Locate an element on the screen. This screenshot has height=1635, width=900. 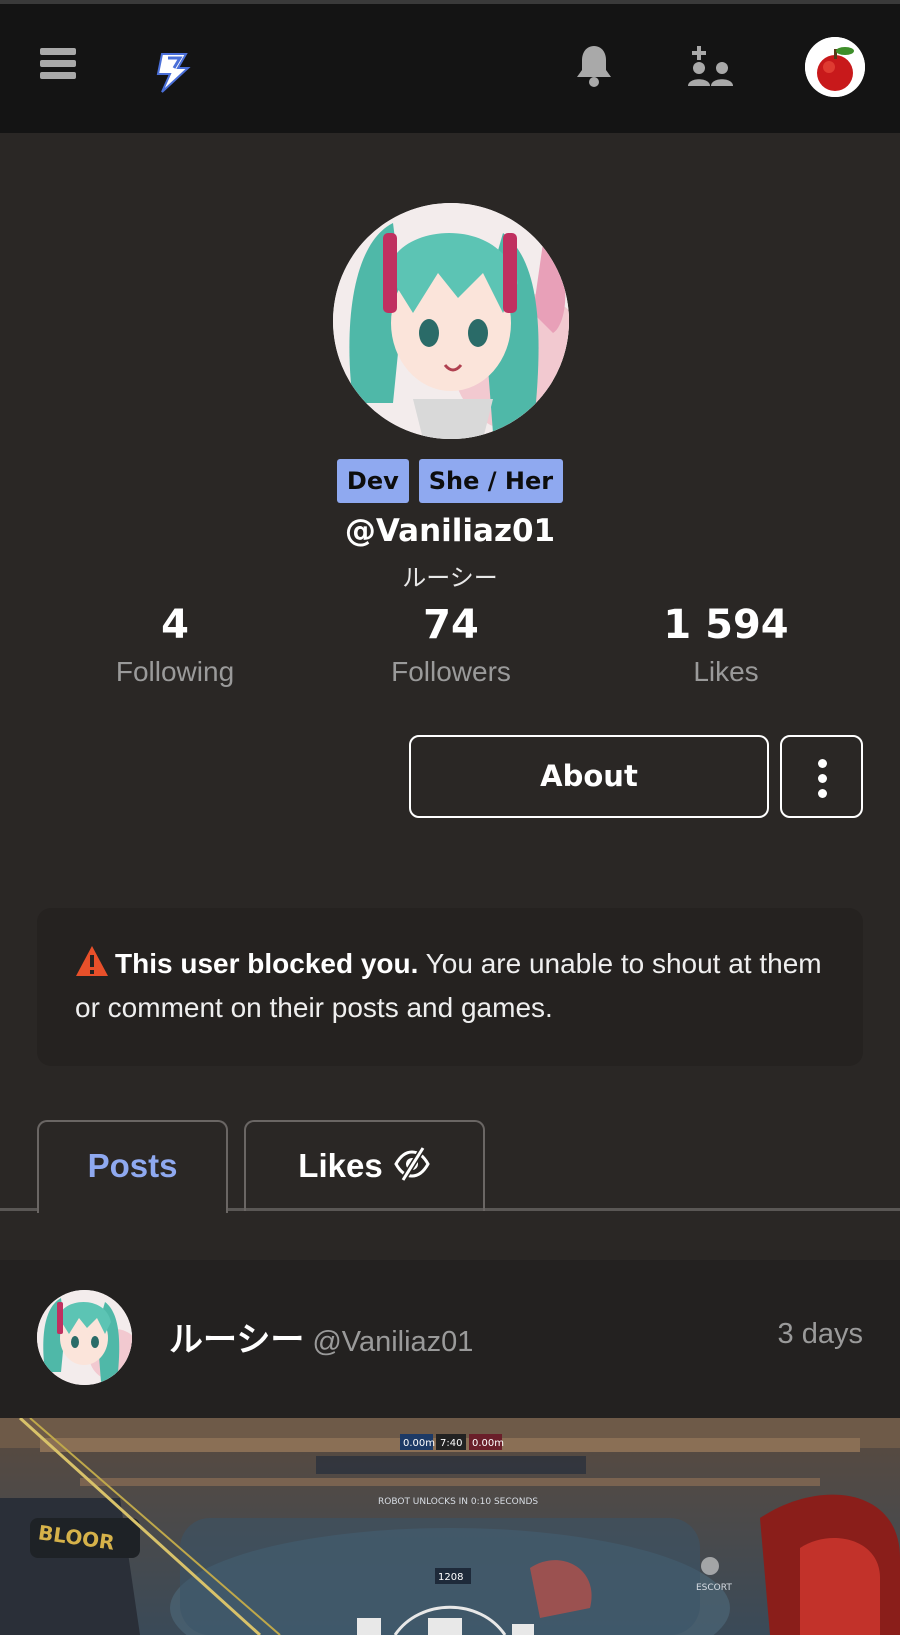
post-author: ルーシー @Vaniliaz01 is located at coordinates (321, 1336).